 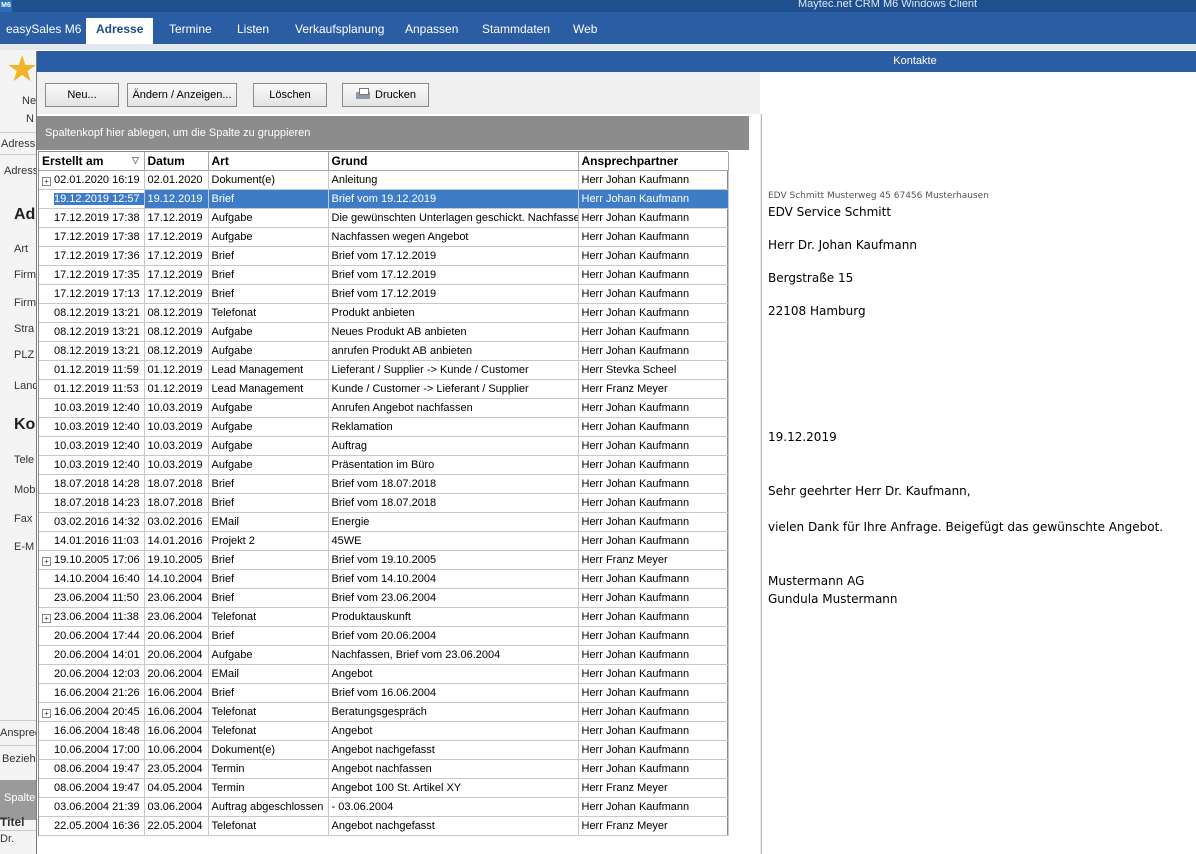 What do you see at coordinates (92, 484) in the screenshot?
I see `cell-created: 18.07.2018 14:28` at bounding box center [92, 484].